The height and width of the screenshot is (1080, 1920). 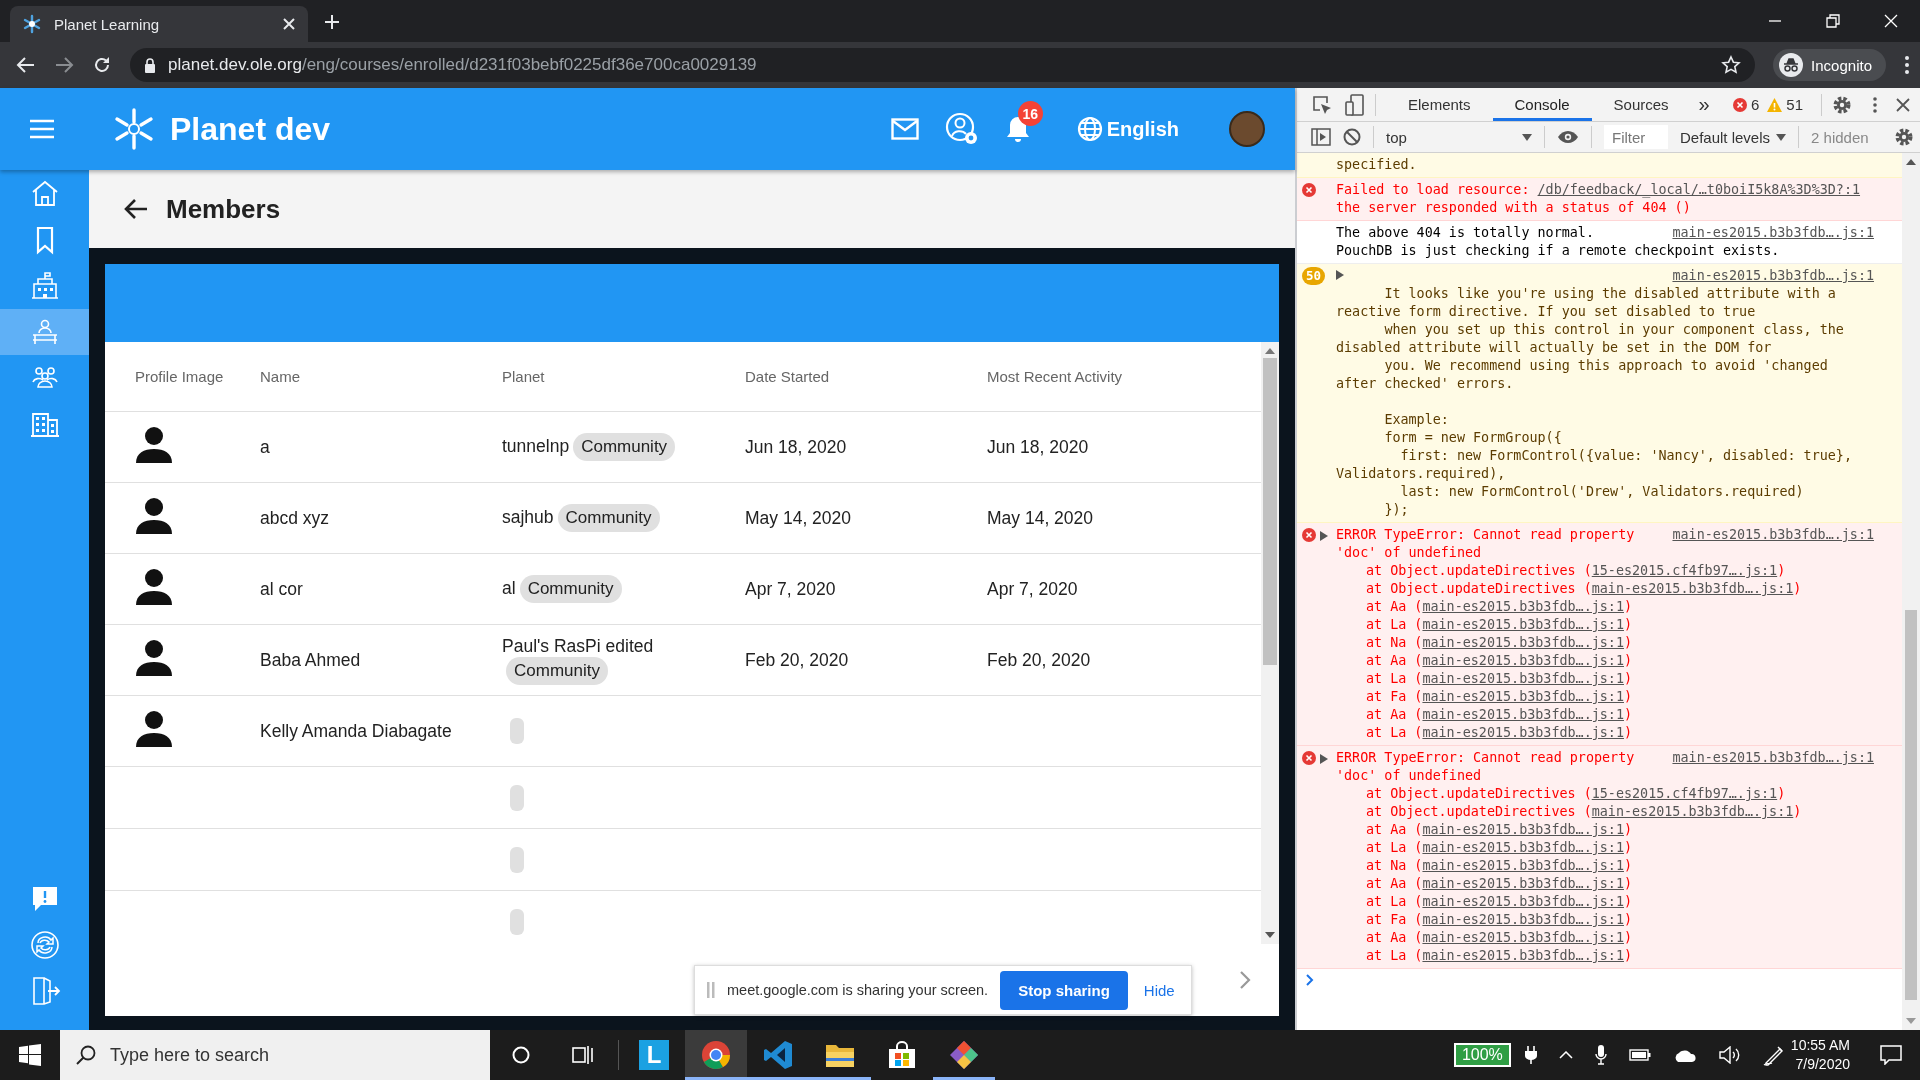 What do you see at coordinates (1822, 1064) in the screenshot?
I see `clock-date: 7/9/2020` at bounding box center [1822, 1064].